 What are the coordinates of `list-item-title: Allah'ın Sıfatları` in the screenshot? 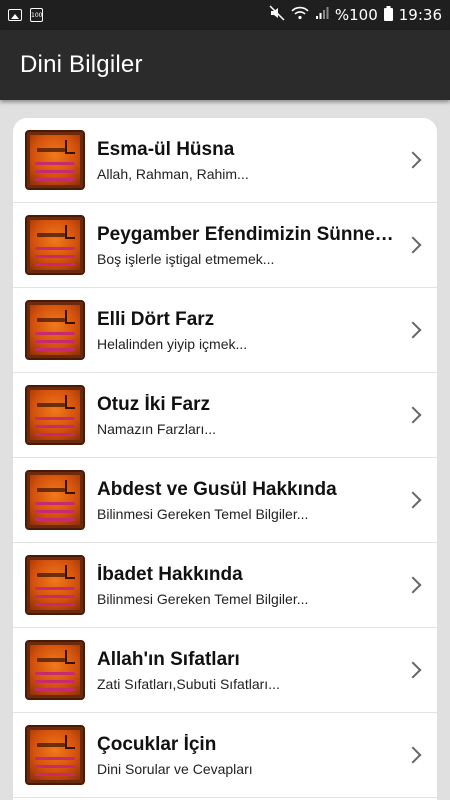 It's located at (168, 659).